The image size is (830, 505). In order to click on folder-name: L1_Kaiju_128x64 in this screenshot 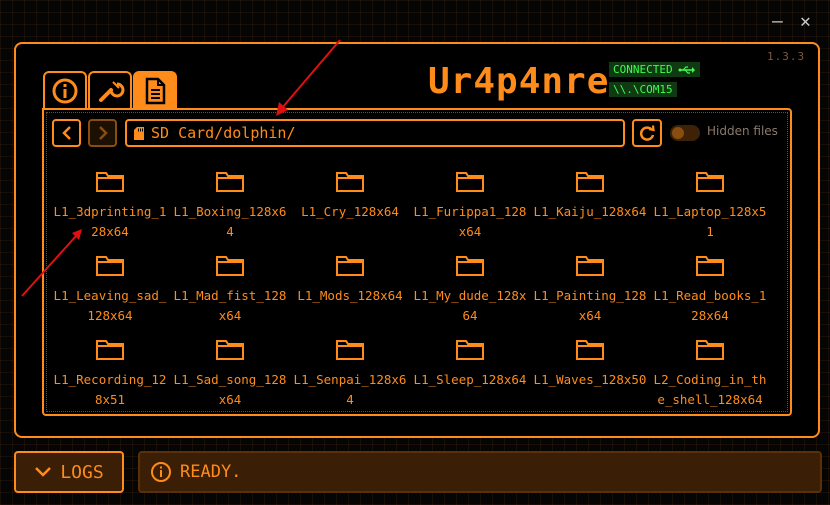, I will do `click(590, 211)`.